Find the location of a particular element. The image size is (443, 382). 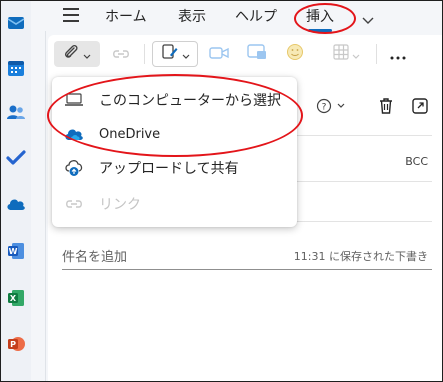

todo-check-icon is located at coordinates (16, 158).